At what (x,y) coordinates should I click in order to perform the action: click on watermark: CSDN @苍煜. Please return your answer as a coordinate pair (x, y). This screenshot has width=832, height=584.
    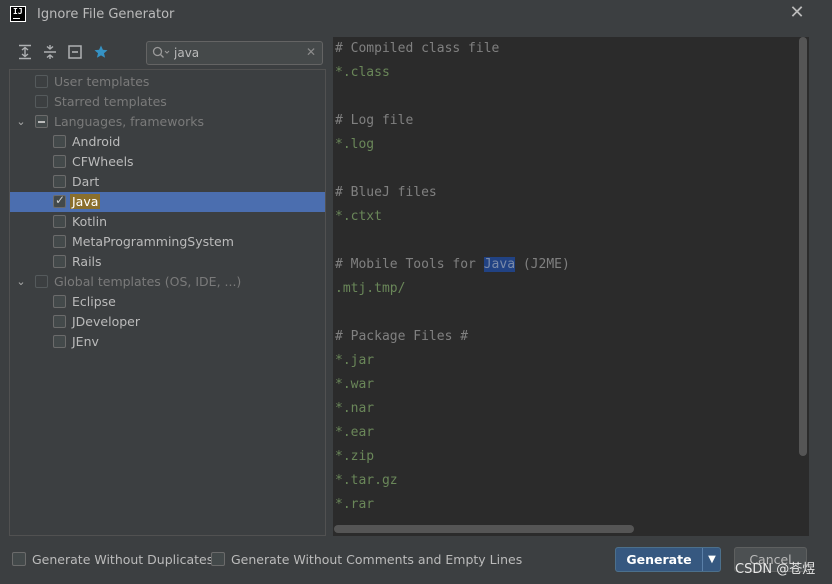
    Looking at the image, I should click on (775, 569).